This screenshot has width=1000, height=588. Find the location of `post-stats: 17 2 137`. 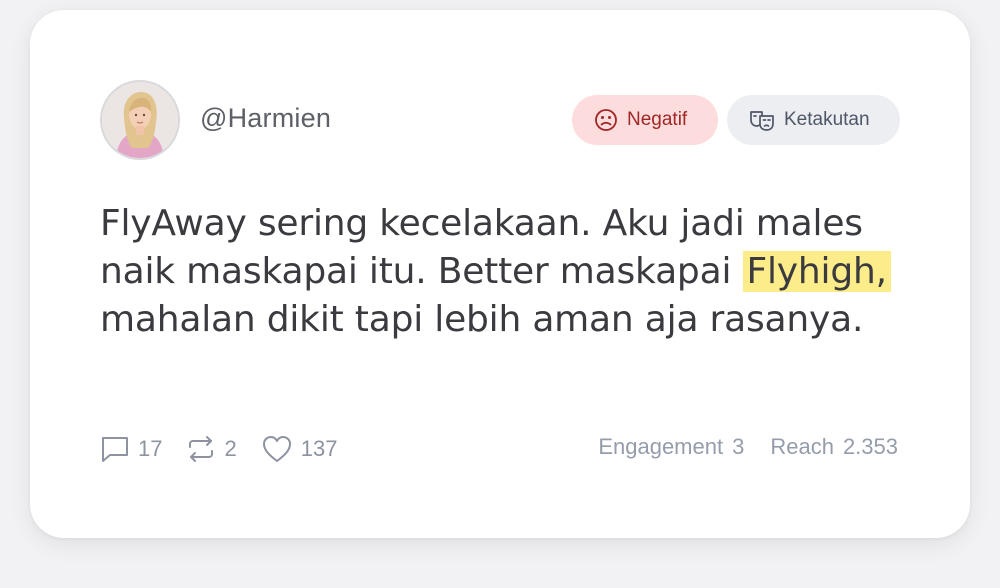

post-stats: 17 2 137 is located at coordinates (230, 449).